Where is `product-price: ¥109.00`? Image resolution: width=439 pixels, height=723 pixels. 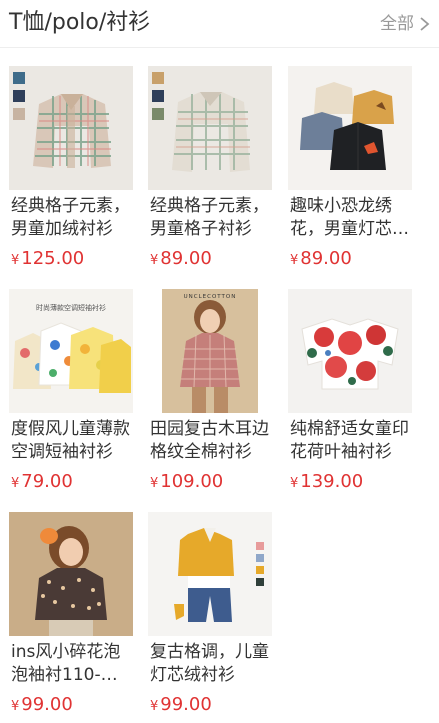 product-price: ¥109.00 is located at coordinates (186, 483).